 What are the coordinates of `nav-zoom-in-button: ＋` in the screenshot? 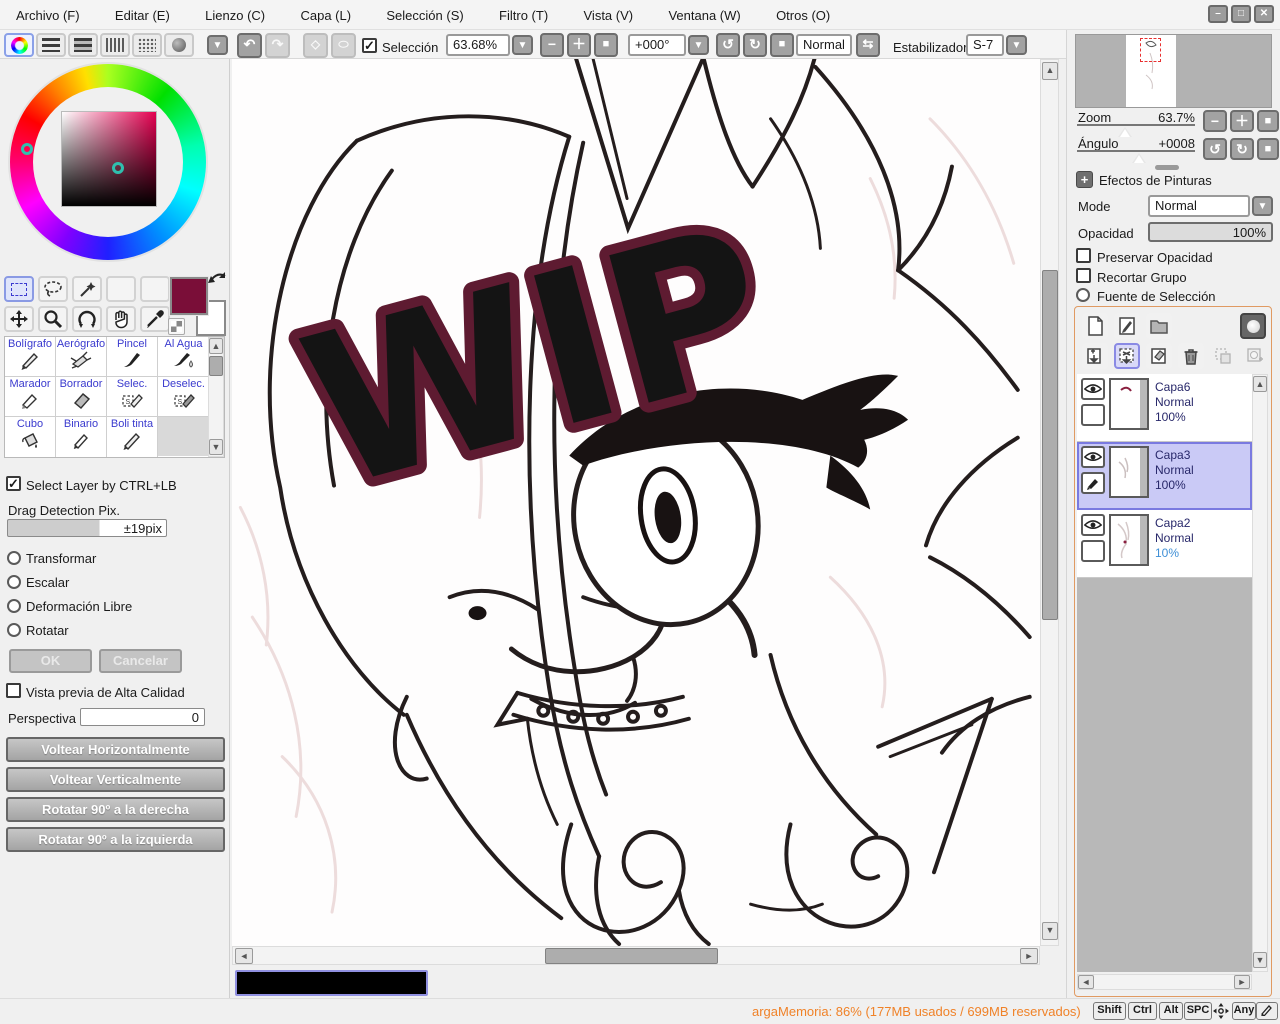 It's located at (1242, 121).